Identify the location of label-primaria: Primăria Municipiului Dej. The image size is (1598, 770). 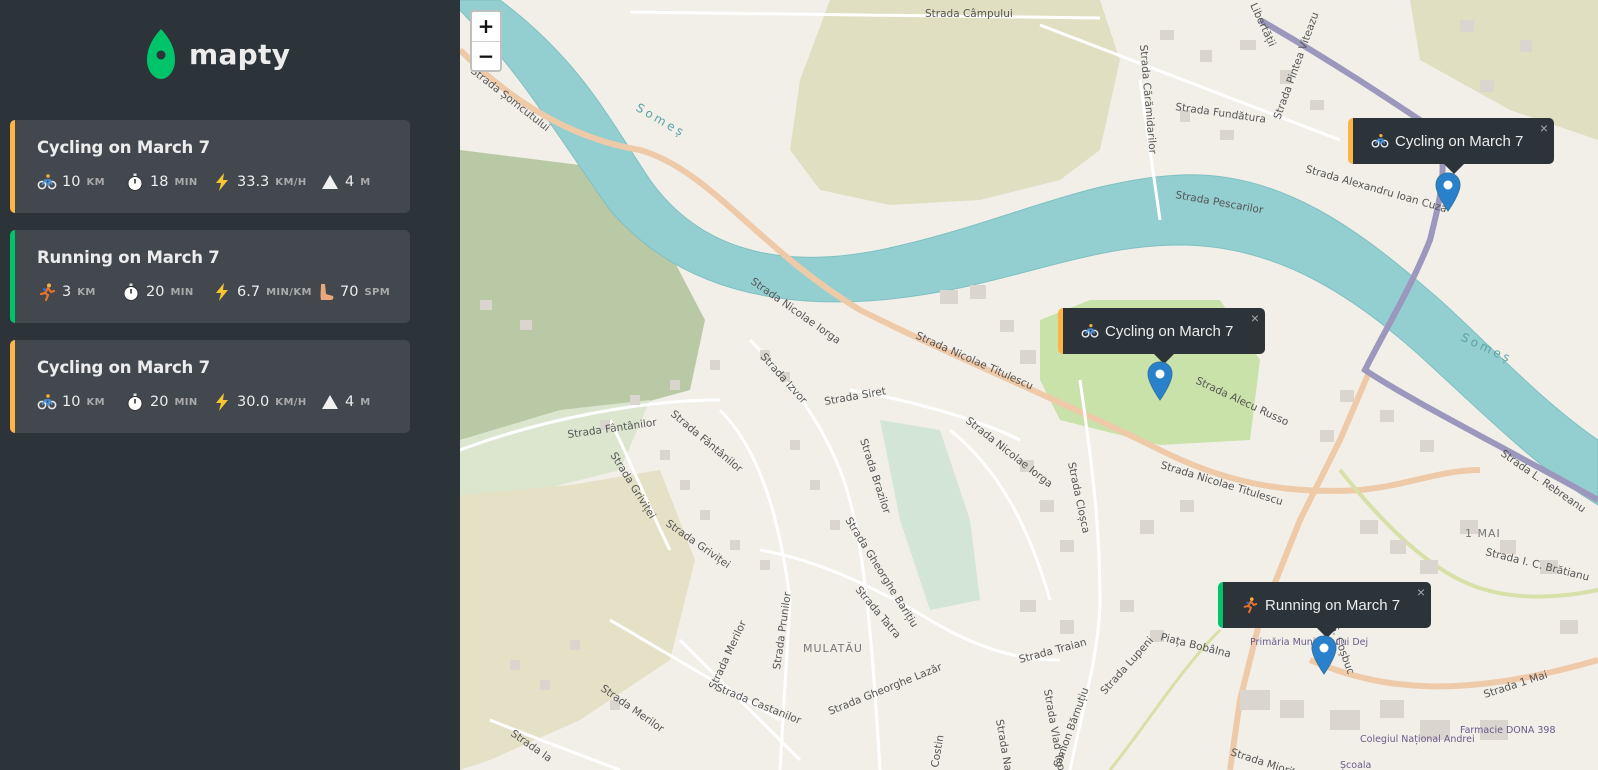
(1309, 642).